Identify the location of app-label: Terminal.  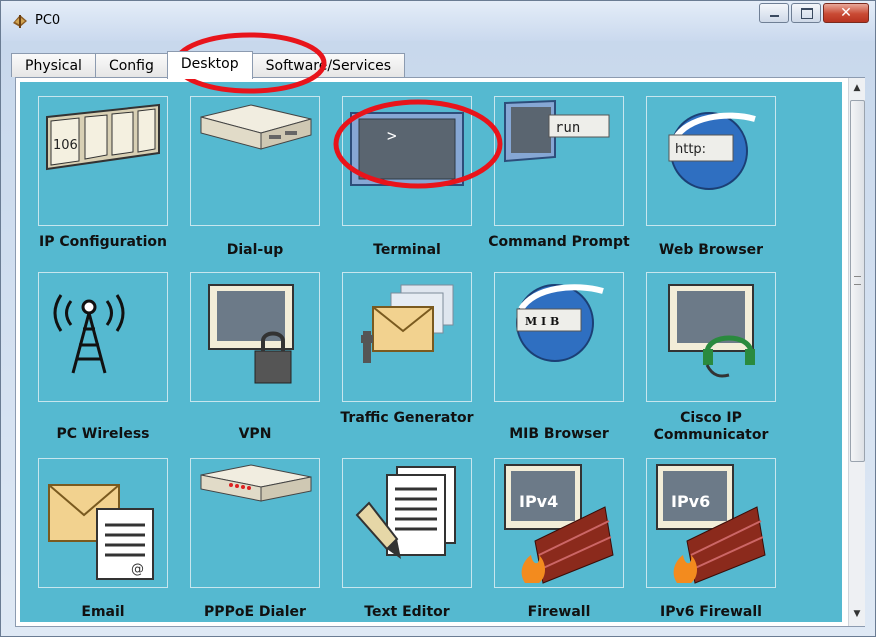
(407, 250).